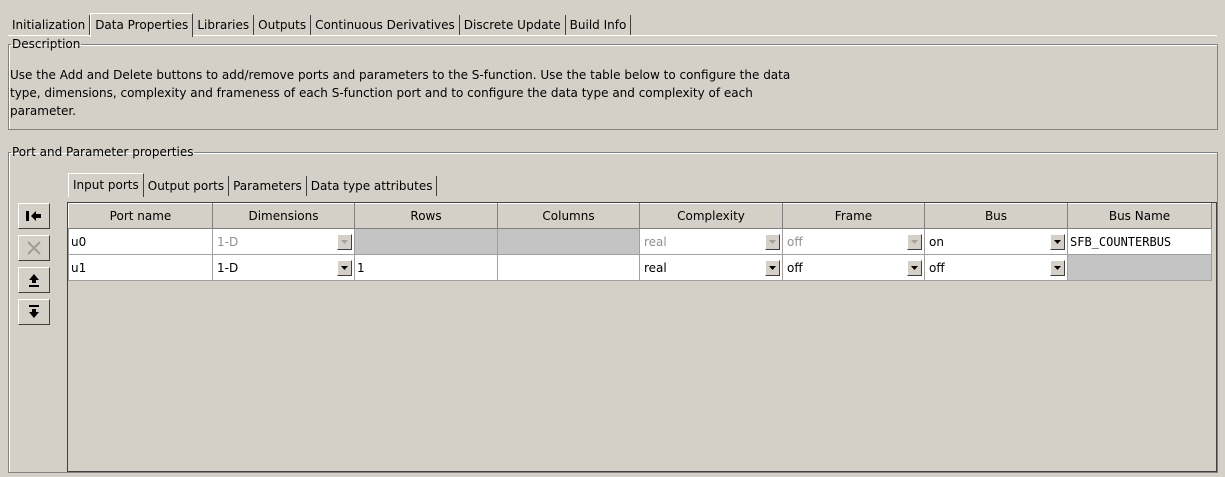 The image size is (1225, 477). I want to click on bus-cell: off, so click(996, 267).